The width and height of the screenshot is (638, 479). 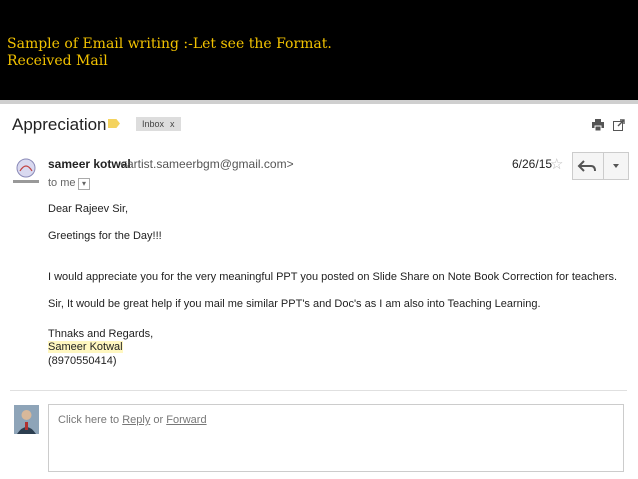 I want to click on reply-button, so click(x=588, y=166).